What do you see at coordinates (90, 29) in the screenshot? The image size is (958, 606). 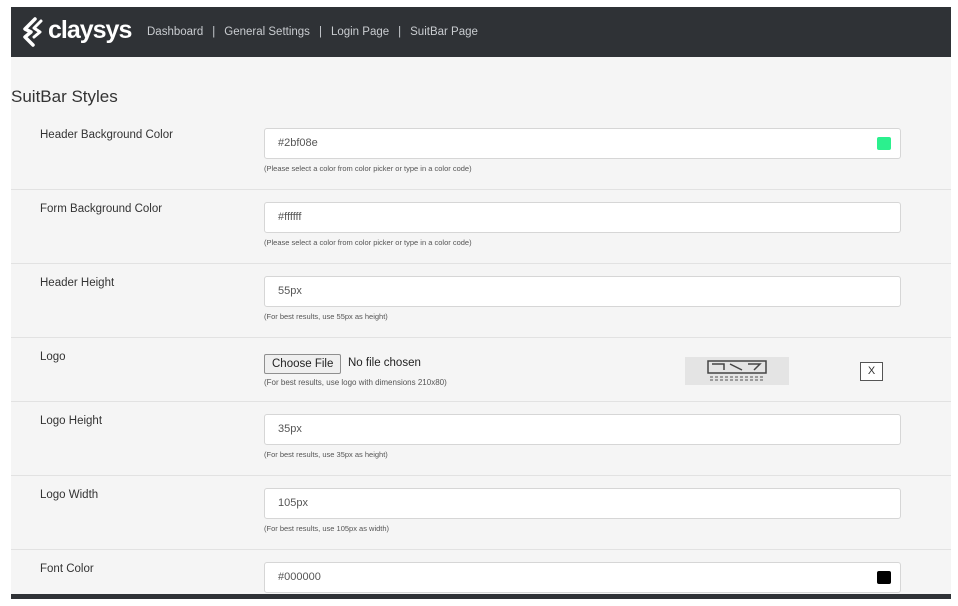 I see `brand-name: claysys` at bounding box center [90, 29].